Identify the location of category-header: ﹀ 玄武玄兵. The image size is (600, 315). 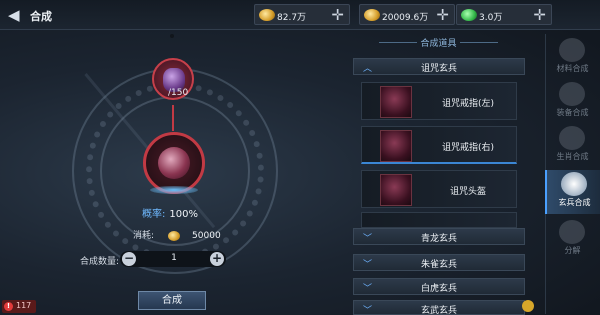
(439, 307).